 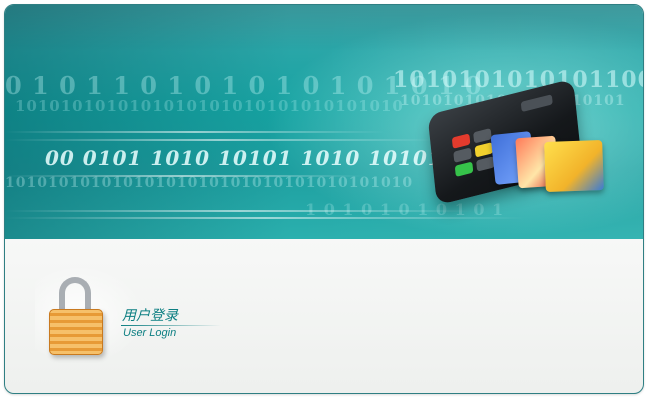 What do you see at coordinates (150, 333) in the screenshot?
I see `login-subtitle: User Login` at bounding box center [150, 333].